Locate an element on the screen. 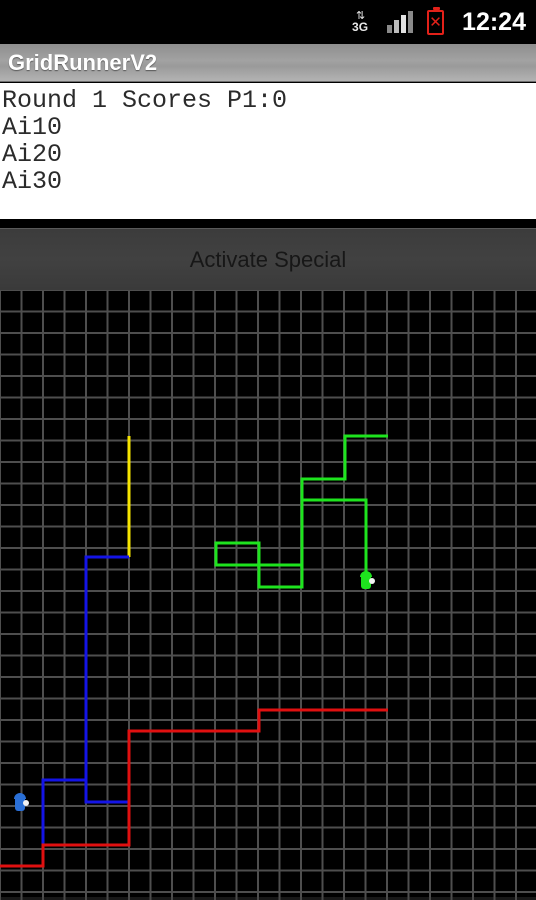  score-line-round: Round 1 Scores P1:0 is located at coordinates (145, 100).